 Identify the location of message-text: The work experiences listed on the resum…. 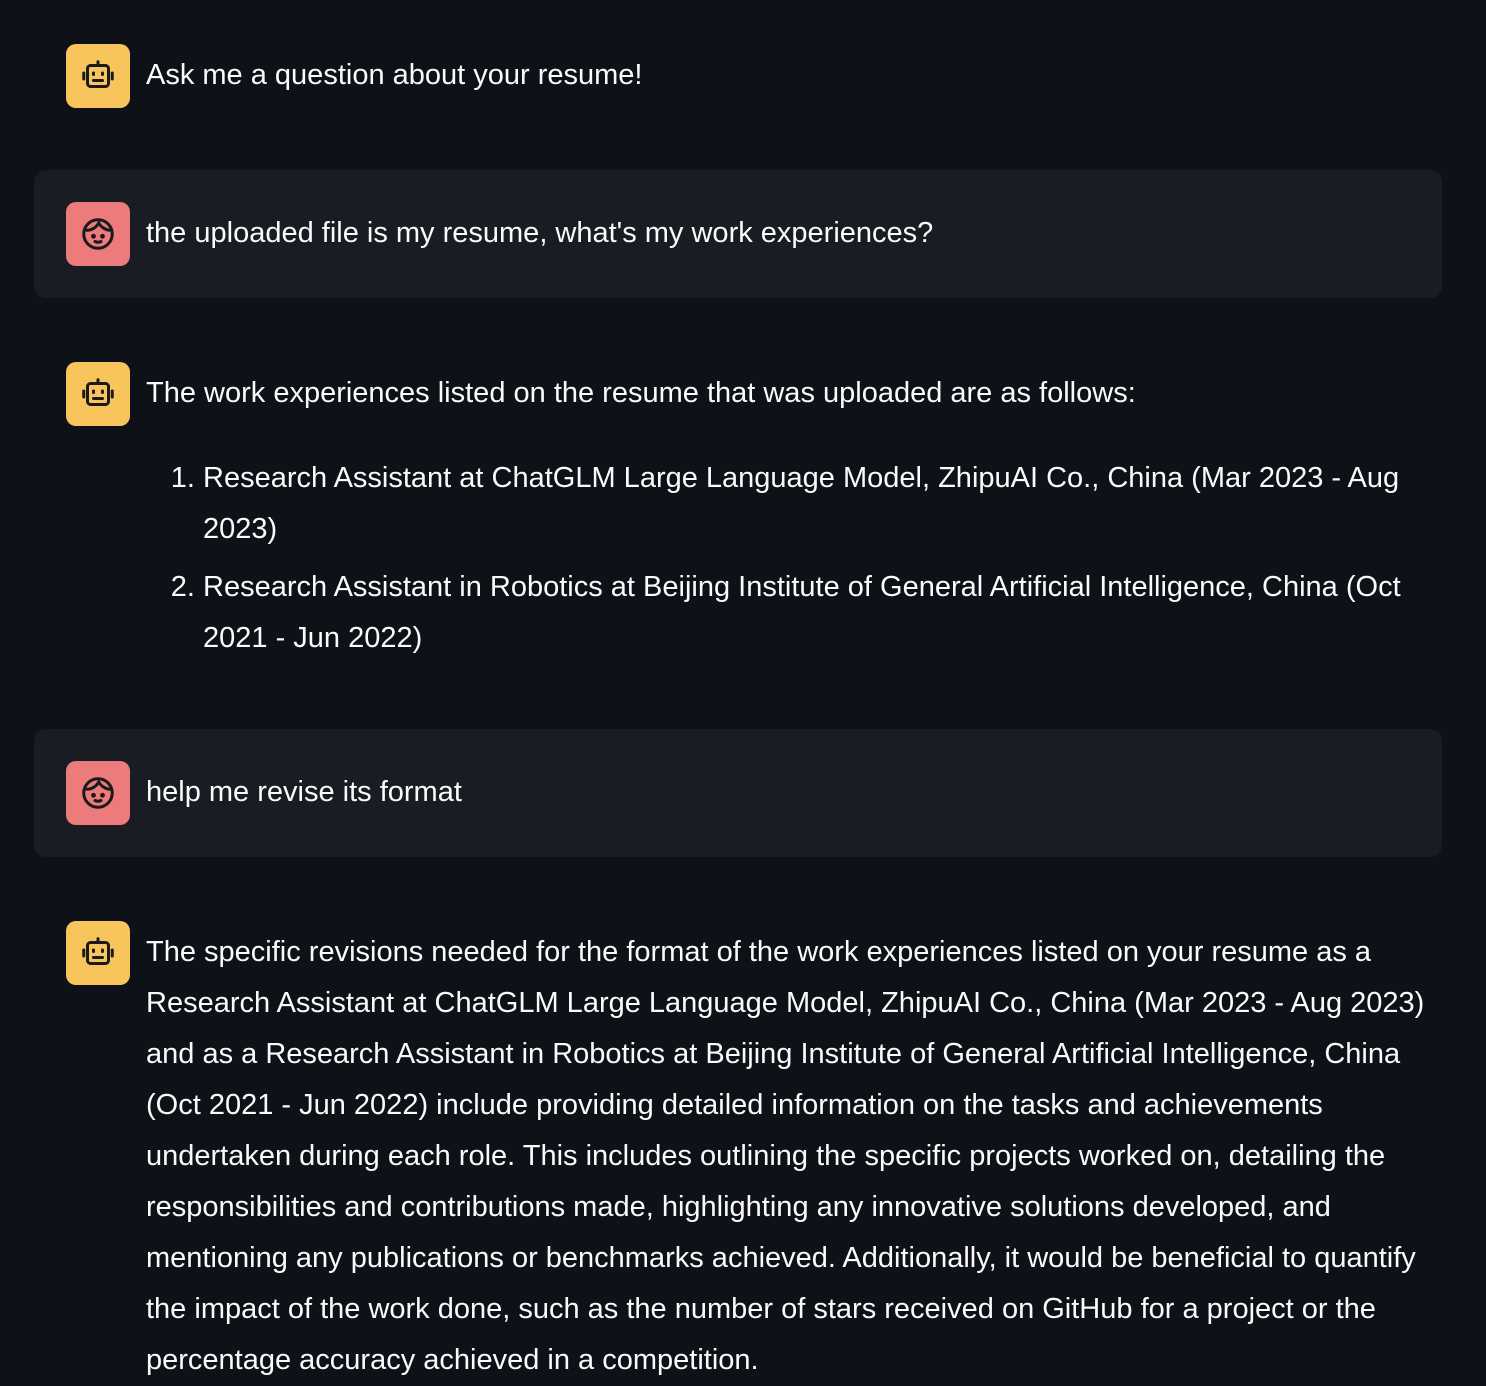
(641, 393).